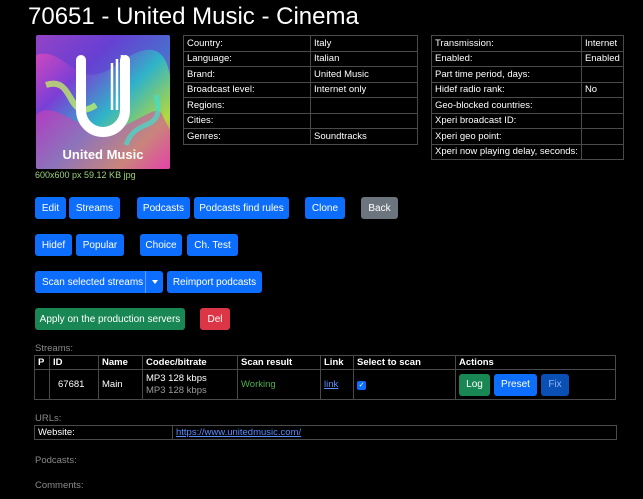 The width and height of the screenshot is (643, 499). What do you see at coordinates (331, 384) in the screenshot?
I see `stream-link: link` at bounding box center [331, 384].